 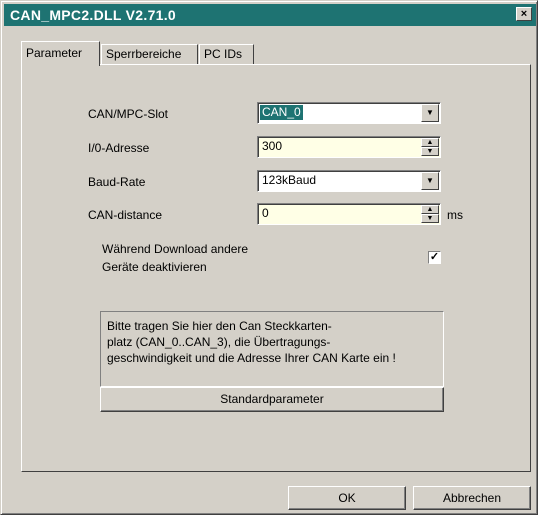 What do you see at coordinates (117, 182) in the screenshot?
I see `baud-rate-label: Baud-Rate` at bounding box center [117, 182].